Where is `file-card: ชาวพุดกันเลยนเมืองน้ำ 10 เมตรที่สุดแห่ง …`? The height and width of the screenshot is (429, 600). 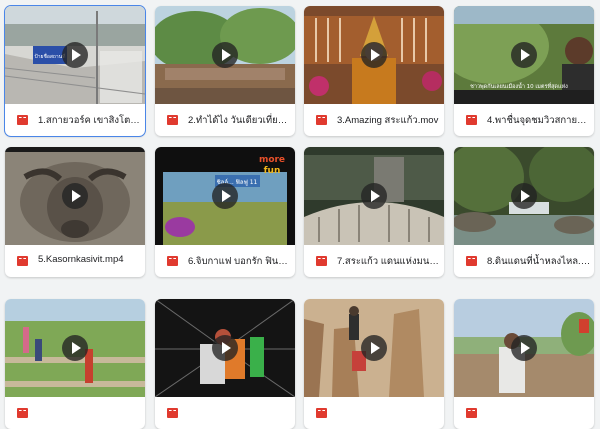 file-card: ชาวพุดกันเลยนเมืองน้ำ 10 เมตรที่สุดแห่ง … is located at coordinates (524, 71).